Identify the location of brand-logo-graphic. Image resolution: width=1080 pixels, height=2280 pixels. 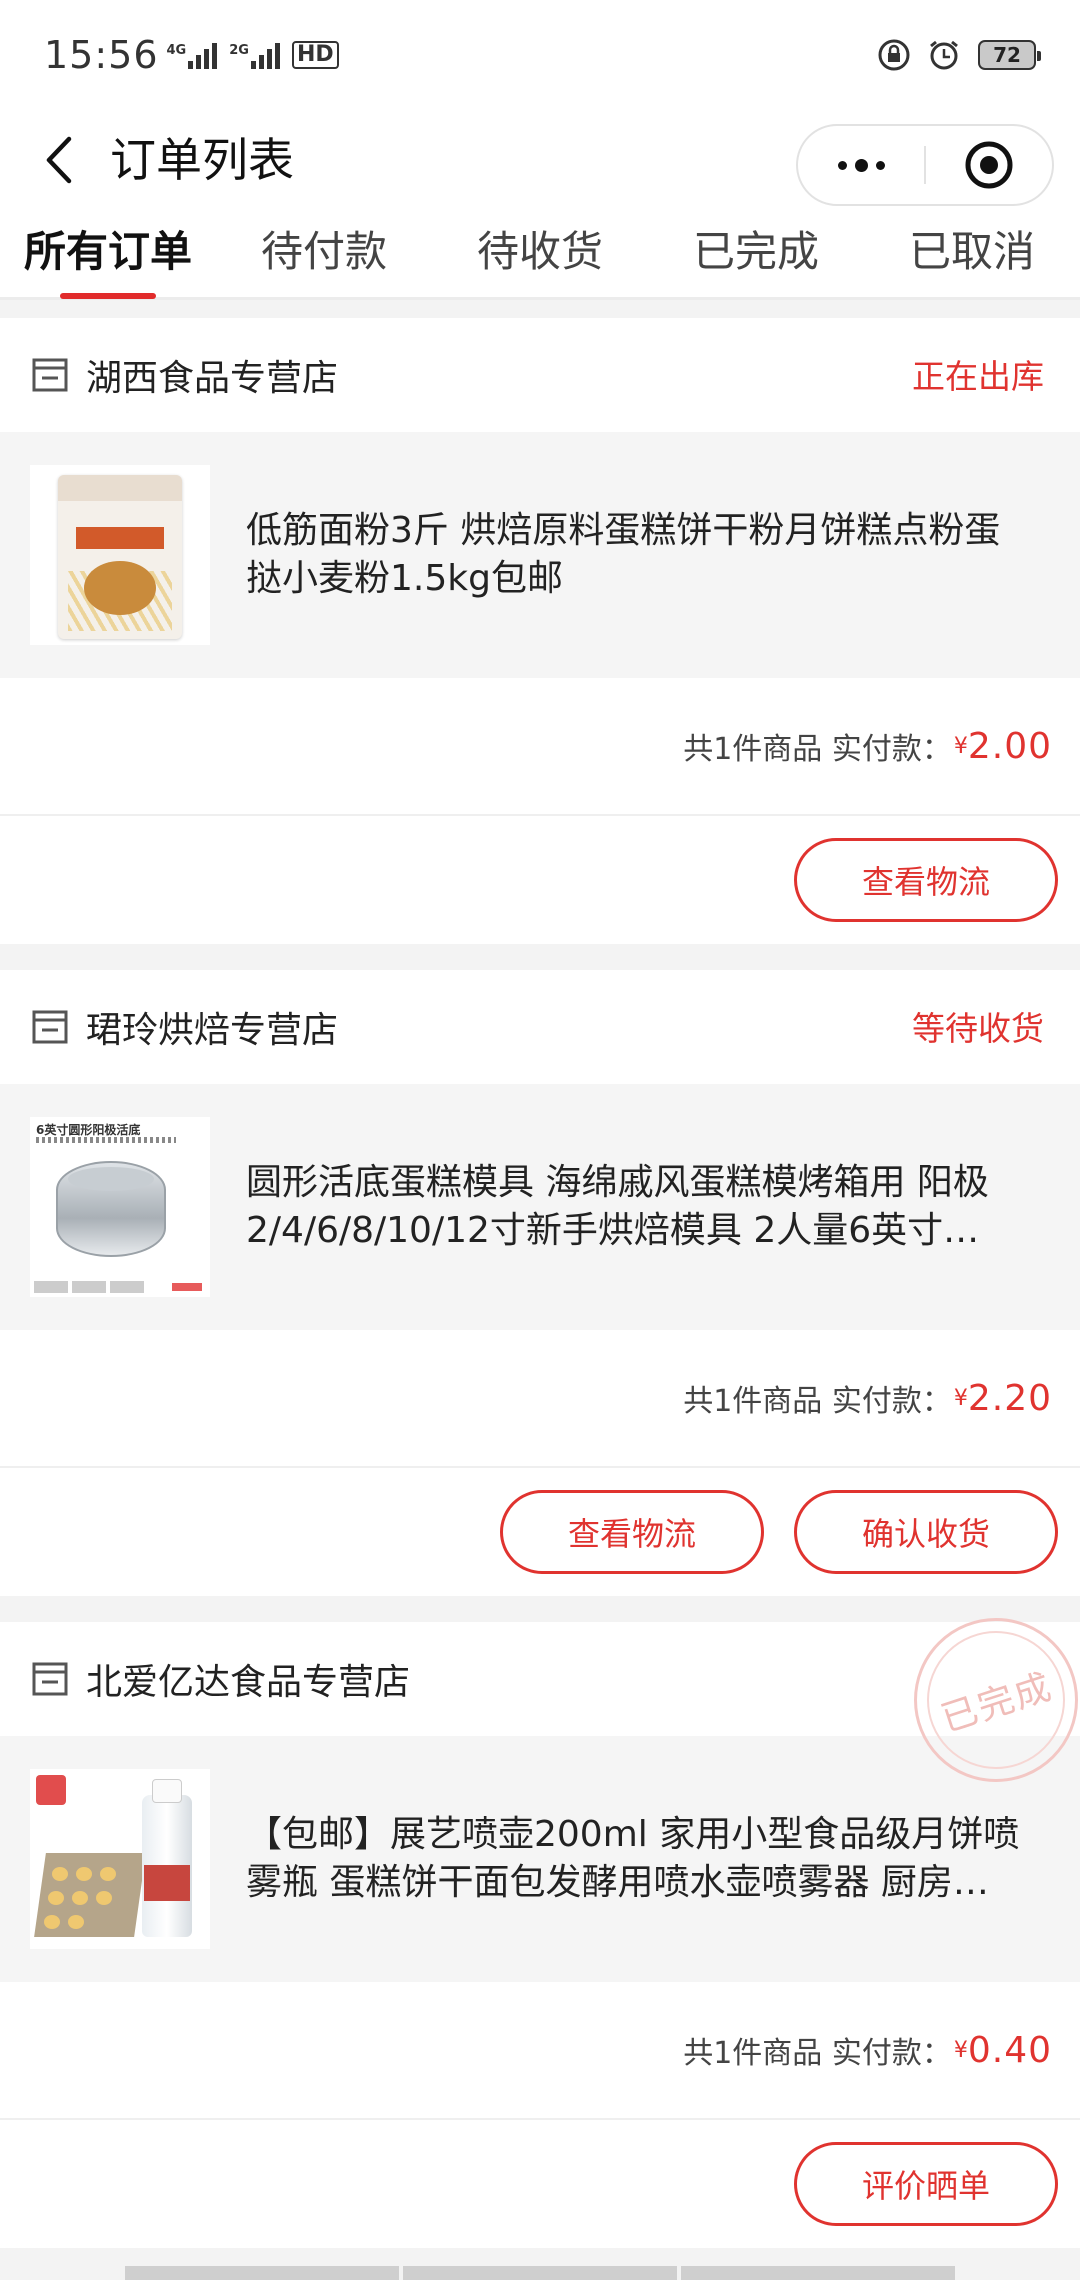
(51, 1790).